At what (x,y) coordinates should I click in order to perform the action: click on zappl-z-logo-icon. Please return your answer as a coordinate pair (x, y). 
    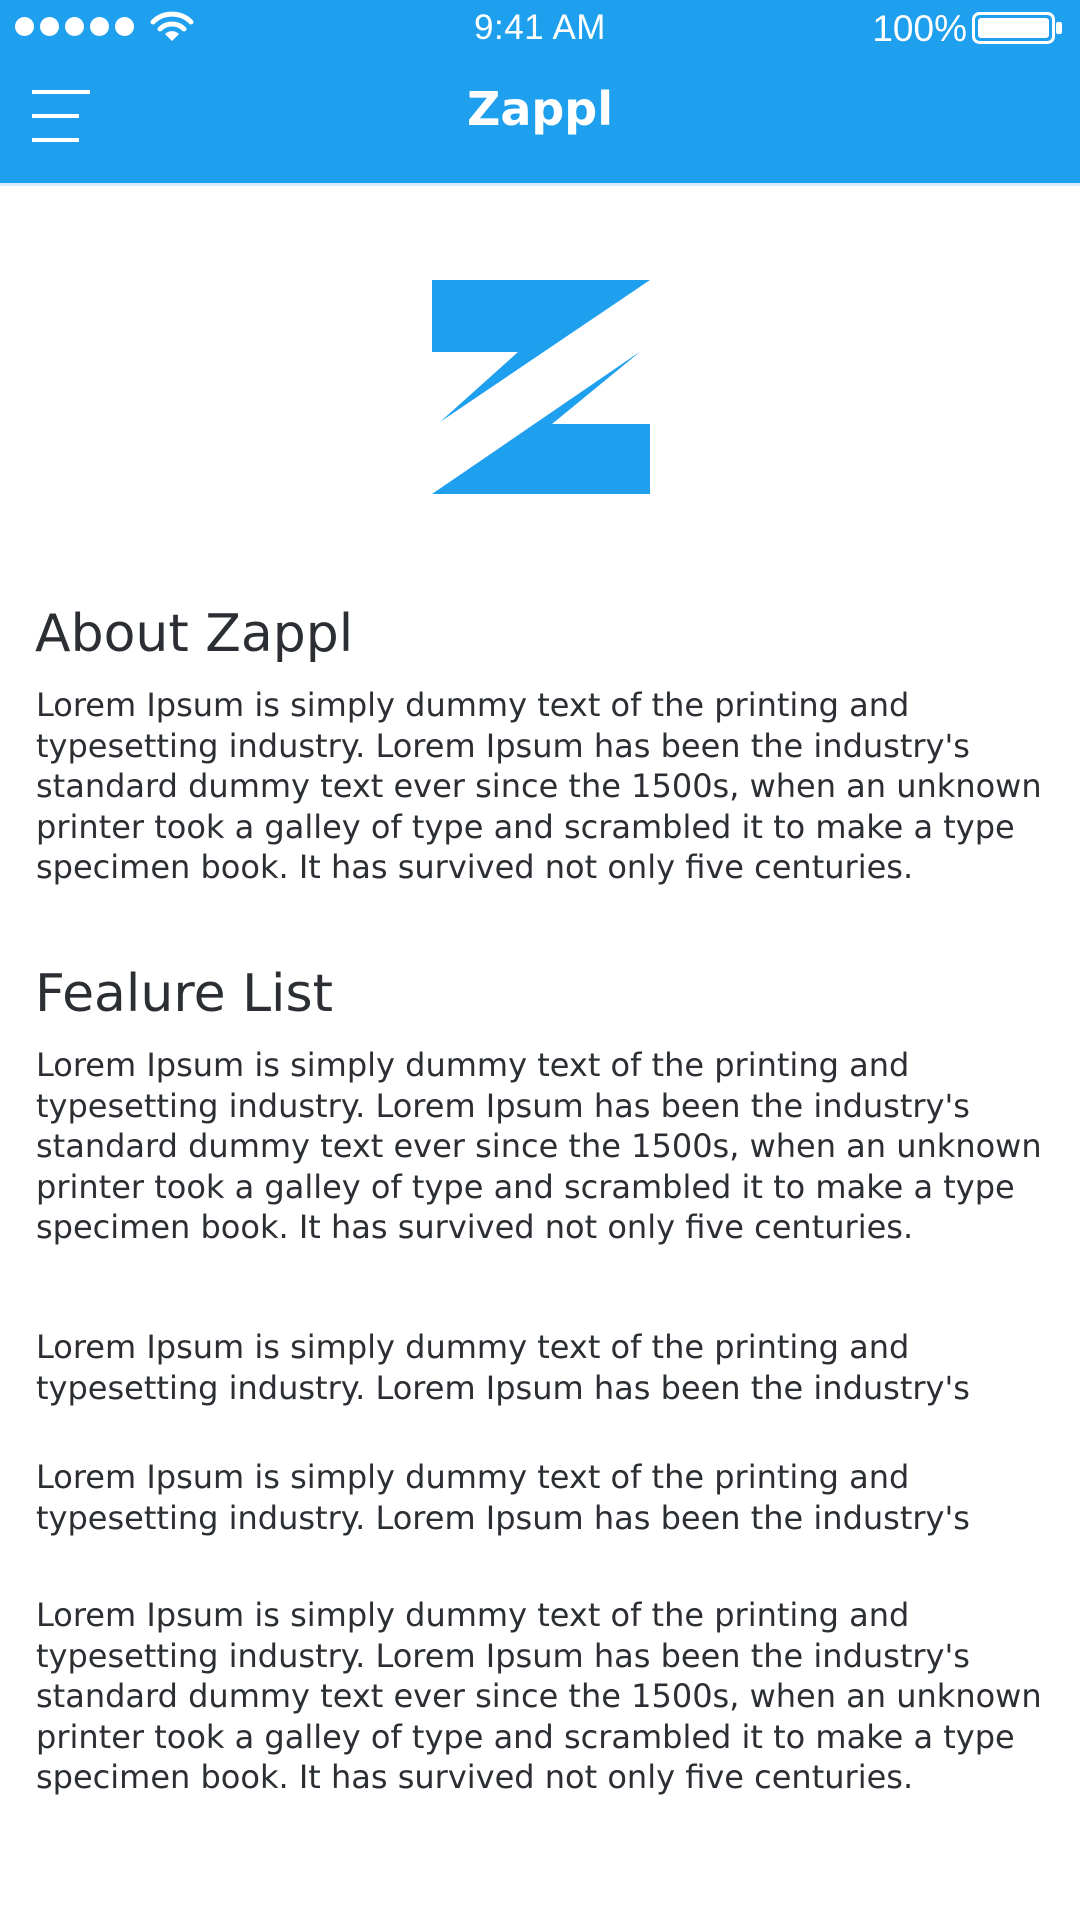
    Looking at the image, I should click on (541, 387).